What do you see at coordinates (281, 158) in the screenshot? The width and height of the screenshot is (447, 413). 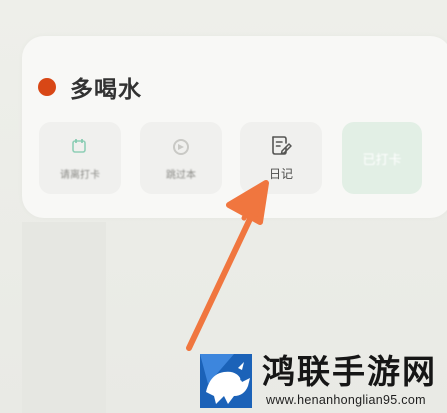 I see `diary-button: 日记` at bounding box center [281, 158].